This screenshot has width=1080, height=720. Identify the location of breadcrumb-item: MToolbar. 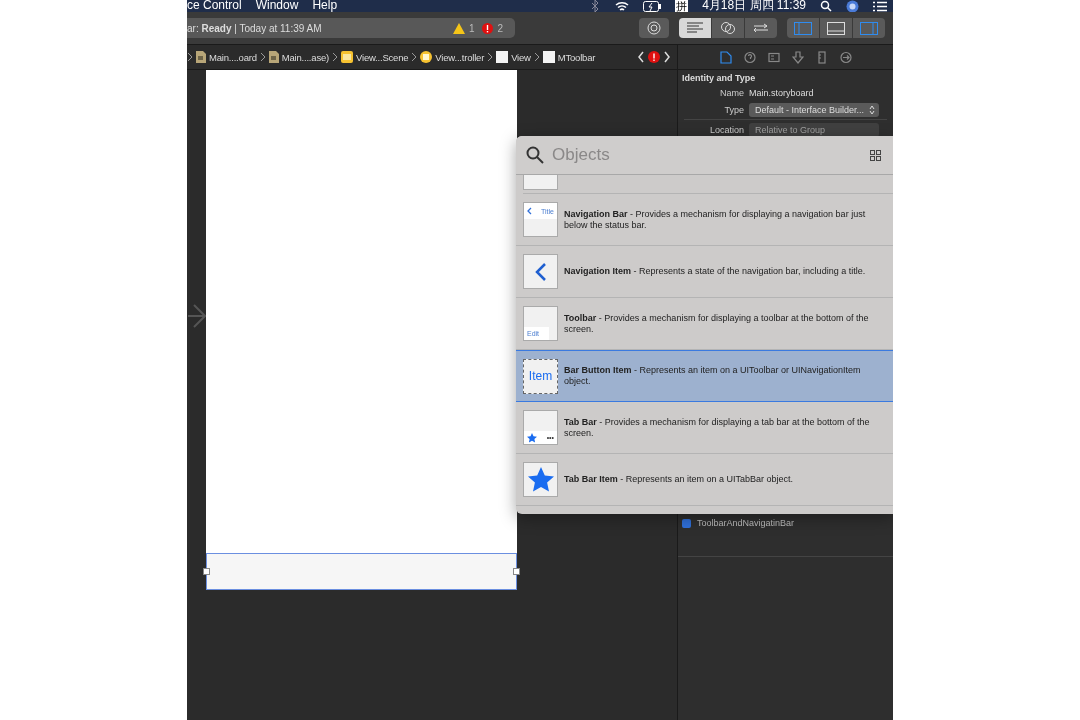
(569, 57).